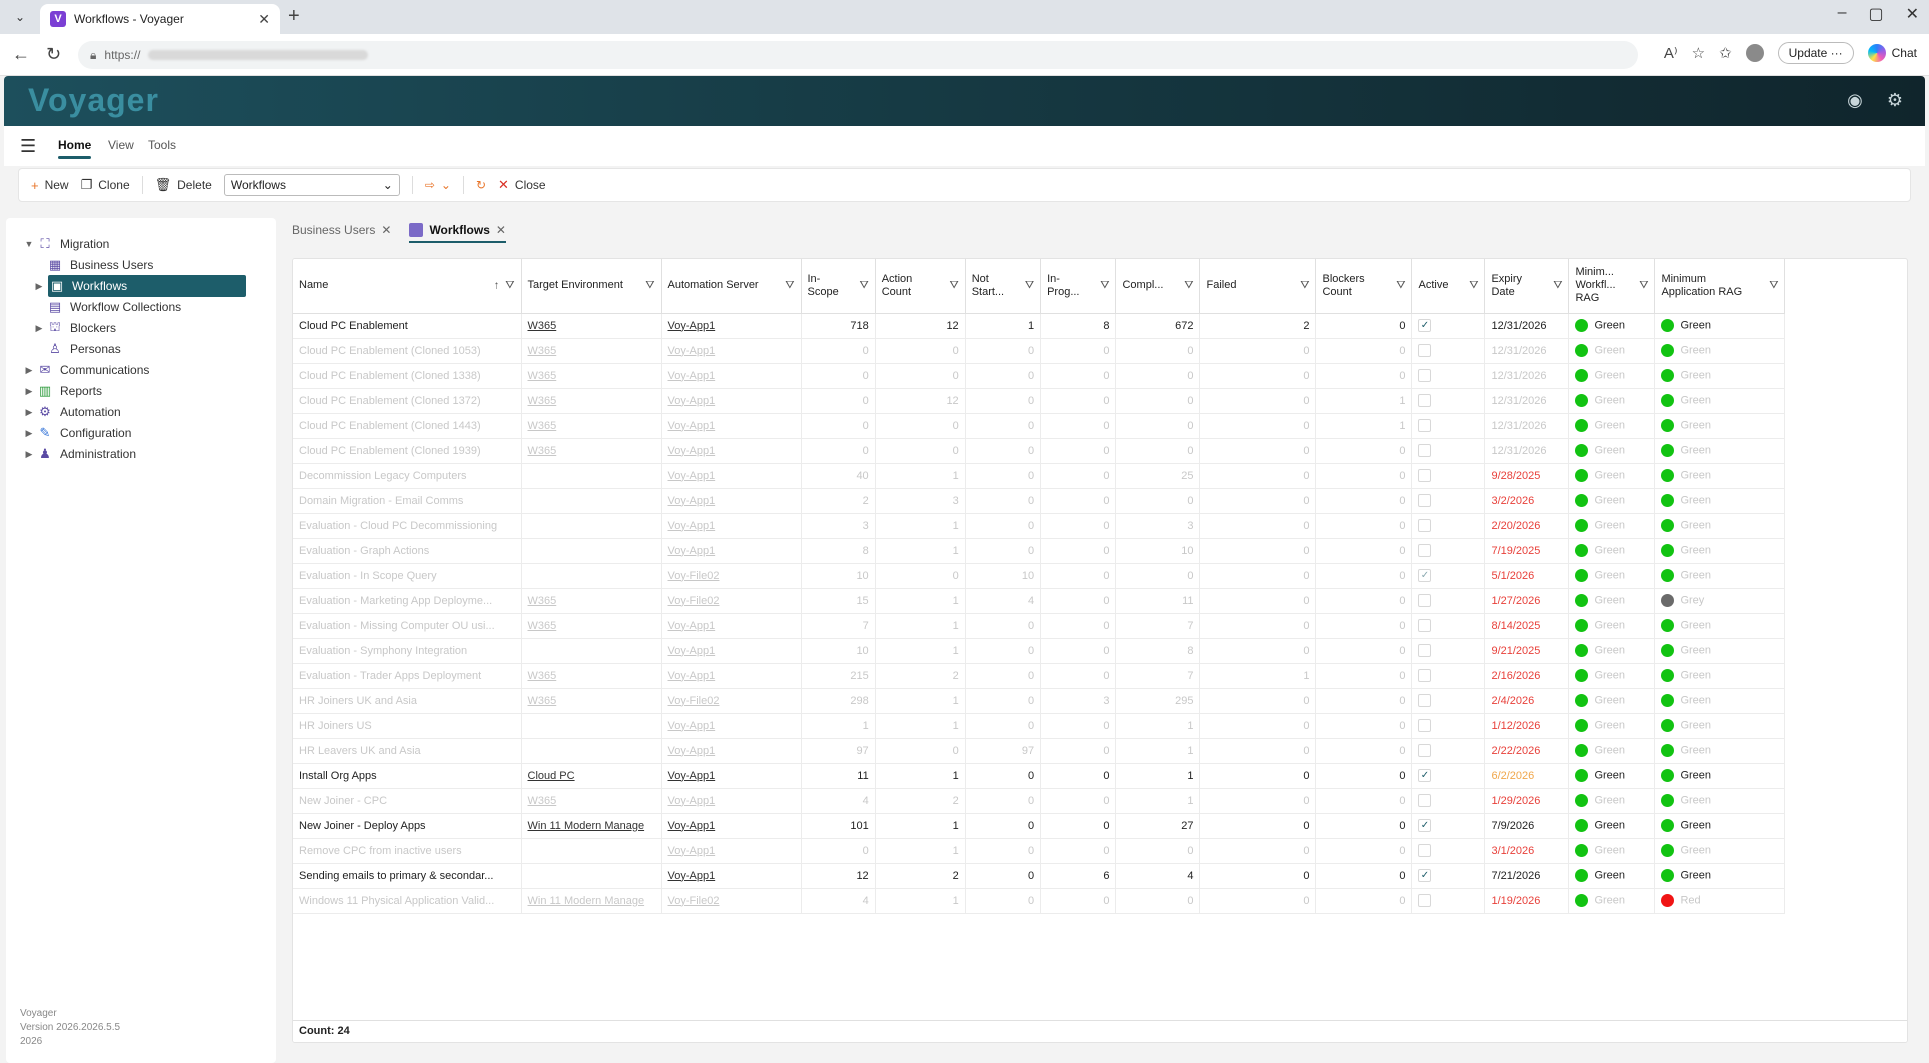 The height and width of the screenshot is (1063, 1929). What do you see at coordinates (341, 232) in the screenshot?
I see `doc-tab-business-users: Business Users ✕` at bounding box center [341, 232].